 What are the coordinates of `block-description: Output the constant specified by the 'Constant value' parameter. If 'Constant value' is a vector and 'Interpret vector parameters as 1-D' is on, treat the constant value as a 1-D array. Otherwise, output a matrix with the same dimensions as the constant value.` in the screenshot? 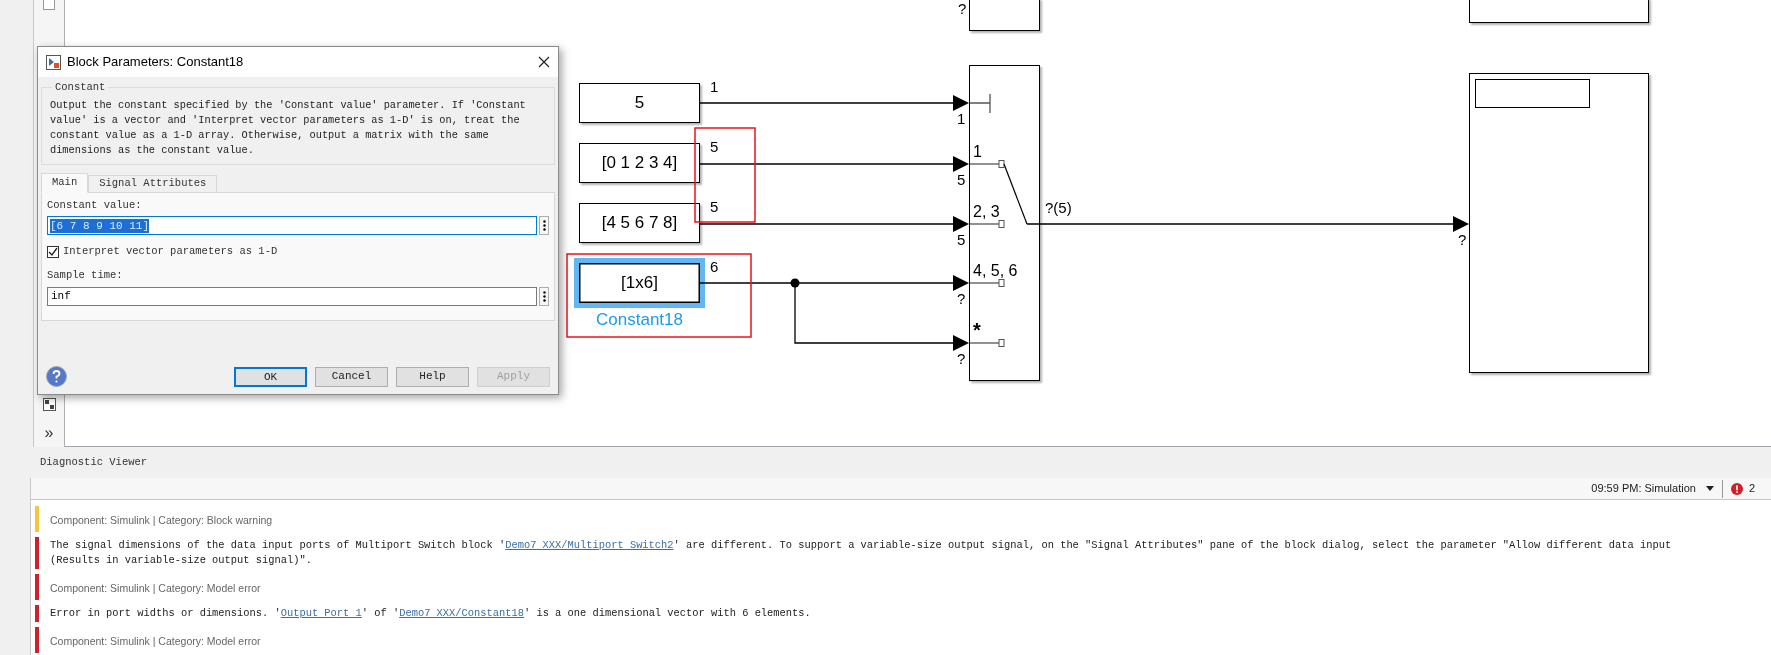 It's located at (288, 128).